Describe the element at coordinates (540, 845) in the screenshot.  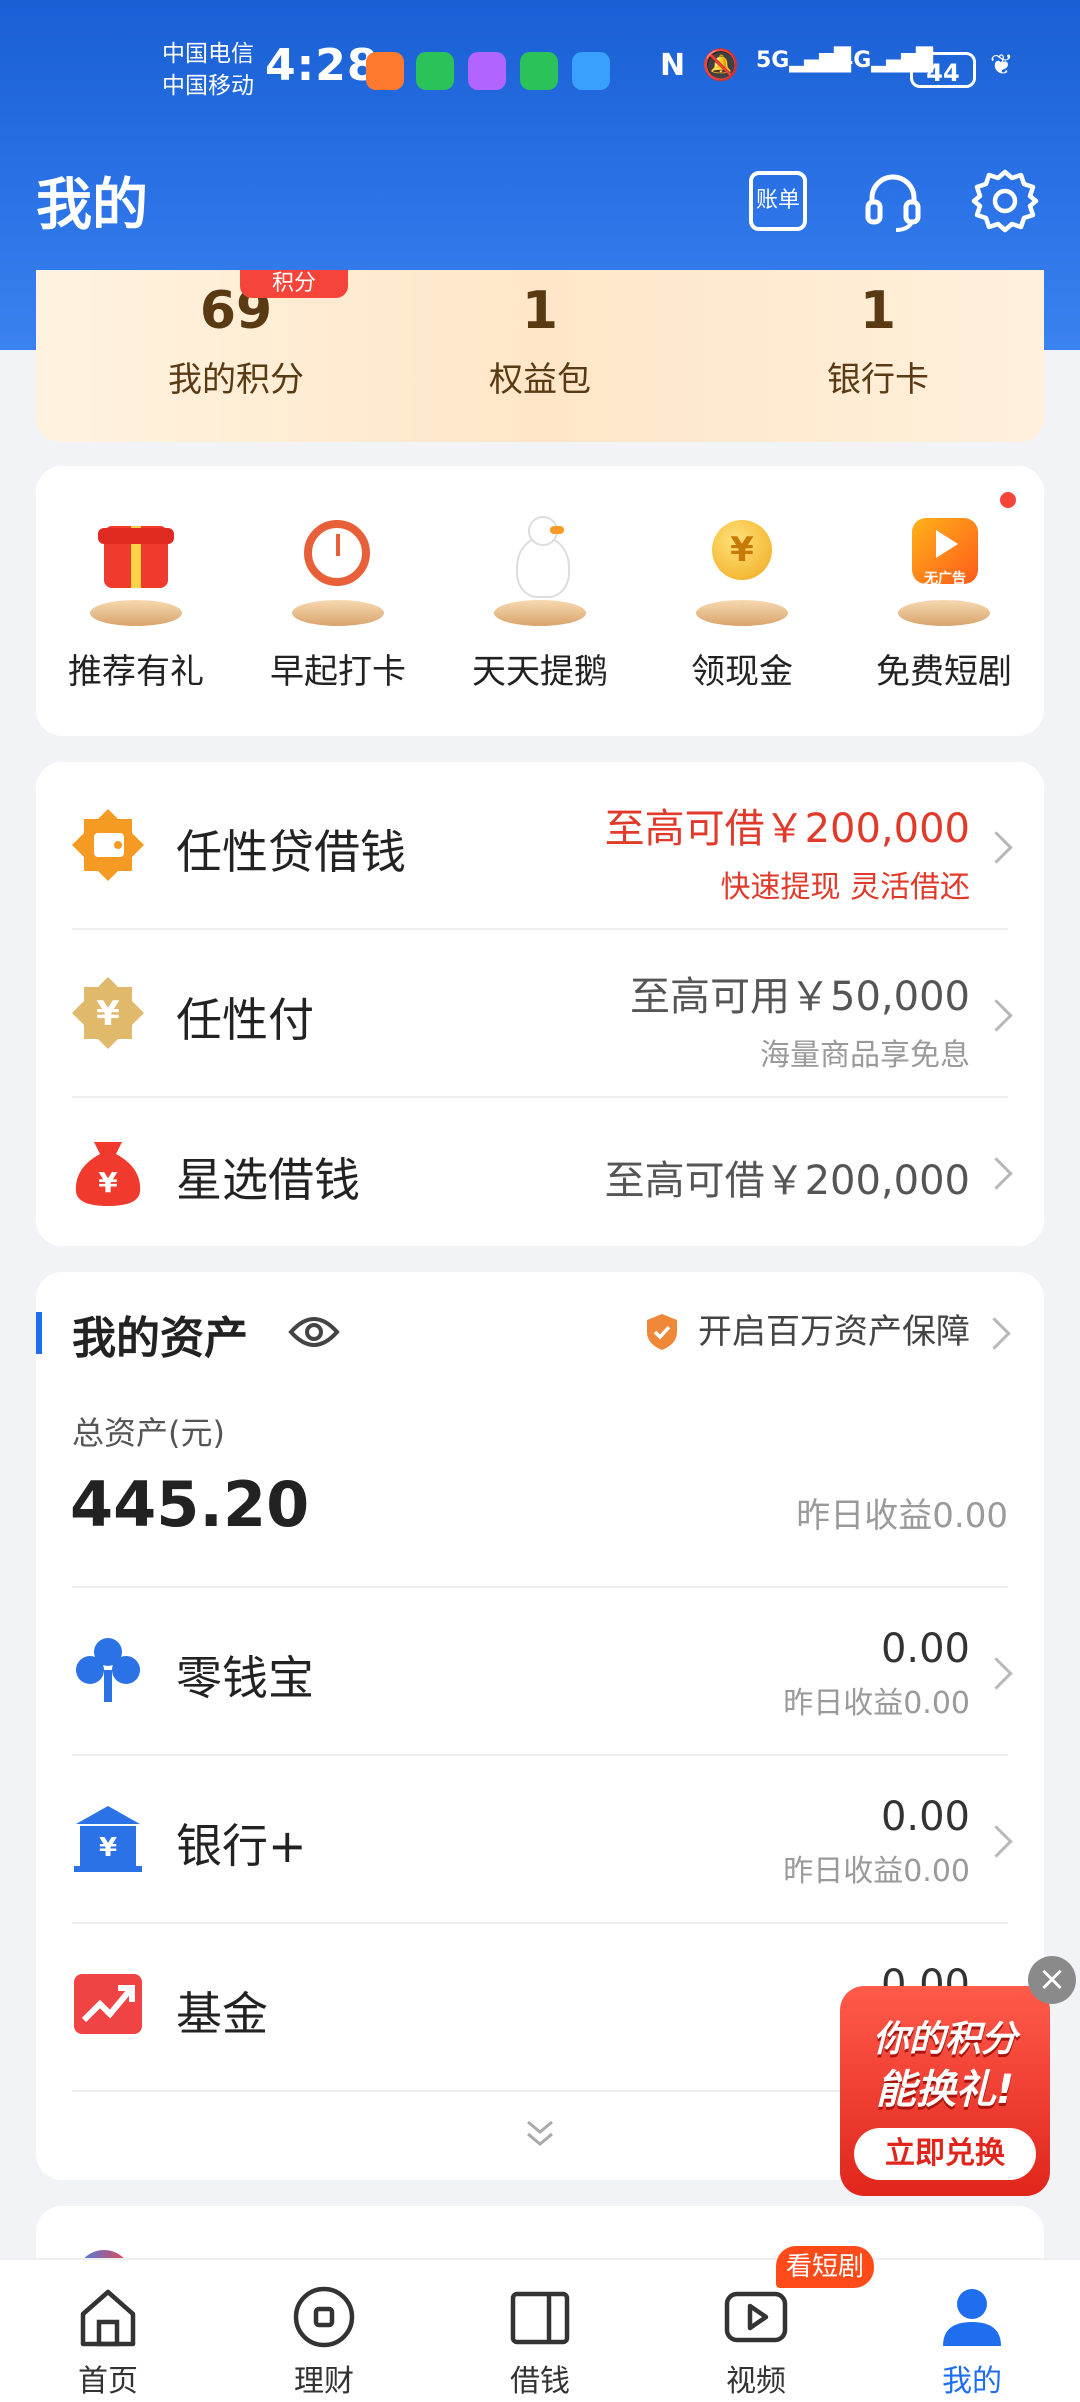
I see `loan-row-renxingdai: 任性贷借钱 至高可借￥200,000 快速提现 灵活借还` at that location.